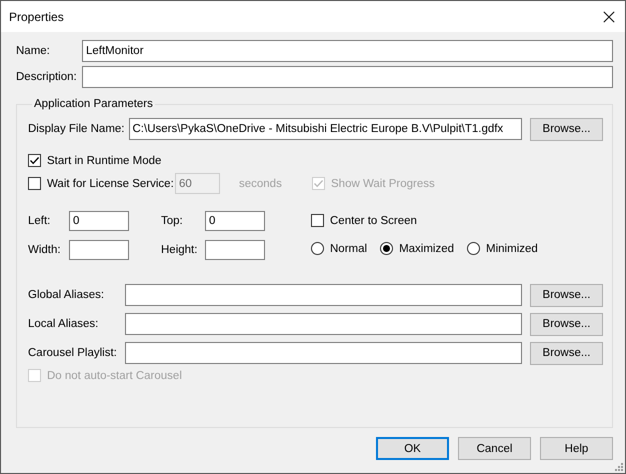 The width and height of the screenshot is (626, 474). What do you see at coordinates (325, 129) in the screenshot?
I see `file-path-field: C:\Users\PykaS\OneDrive - Mitsubishi Electric Europe B.V\Pulpit\T1.gdfx` at bounding box center [325, 129].